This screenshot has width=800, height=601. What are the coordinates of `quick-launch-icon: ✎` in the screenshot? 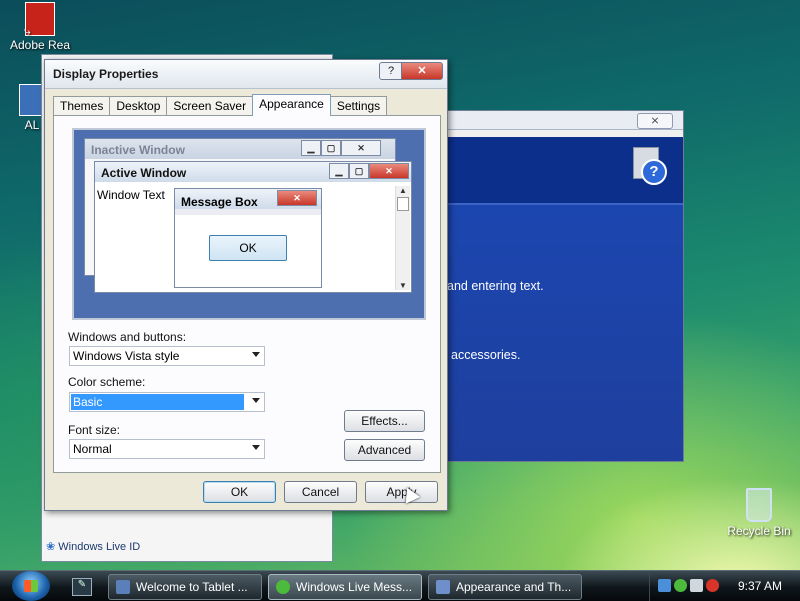 It's located at (82, 587).